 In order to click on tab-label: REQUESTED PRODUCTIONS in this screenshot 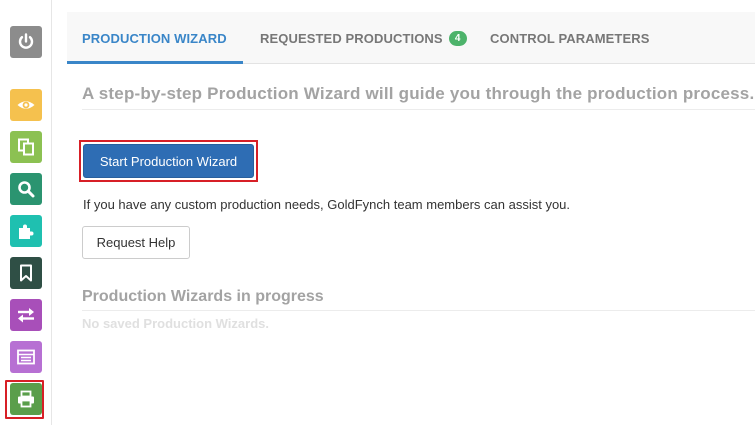, I will do `click(351, 38)`.